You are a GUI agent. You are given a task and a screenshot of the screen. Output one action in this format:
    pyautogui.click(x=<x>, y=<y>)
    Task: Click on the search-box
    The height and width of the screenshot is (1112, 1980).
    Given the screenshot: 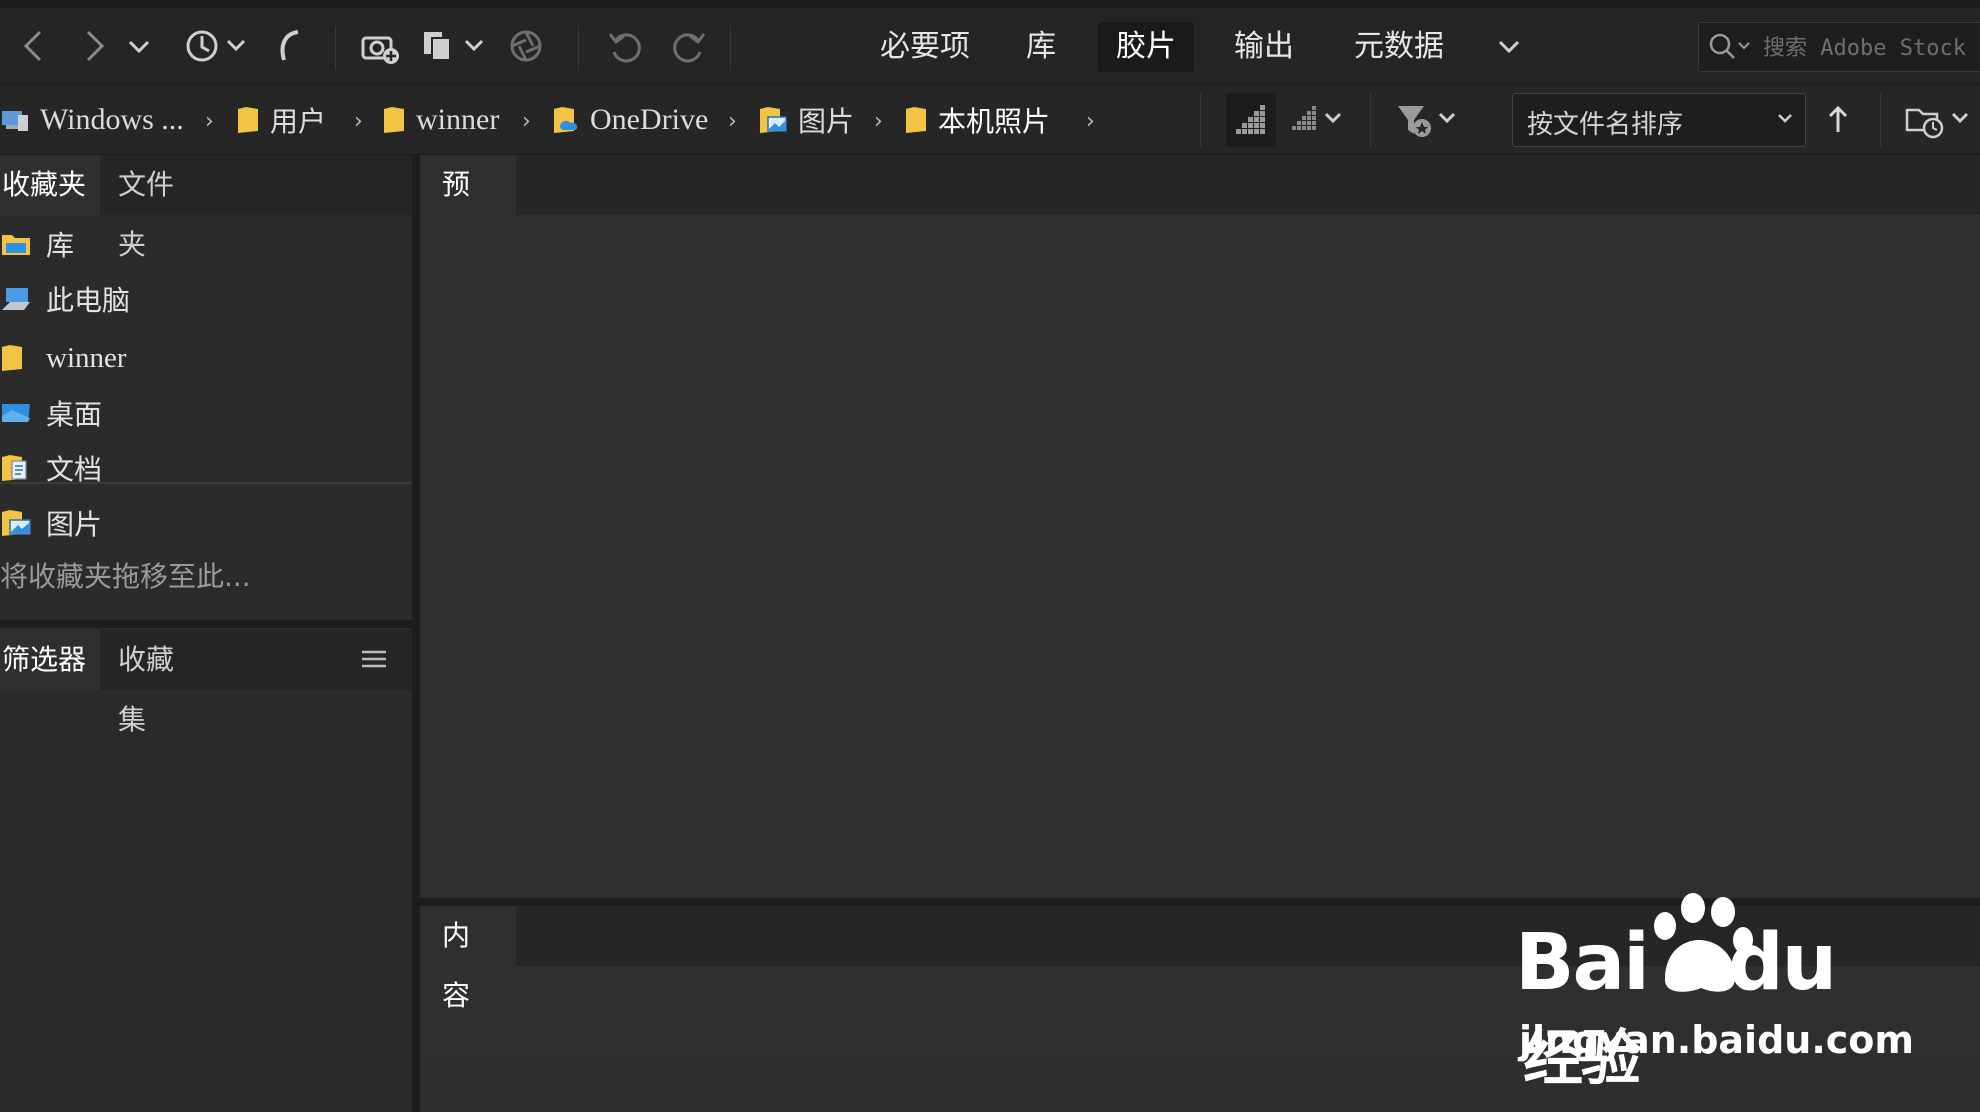 What is the action you would take?
    pyautogui.click(x=1839, y=47)
    